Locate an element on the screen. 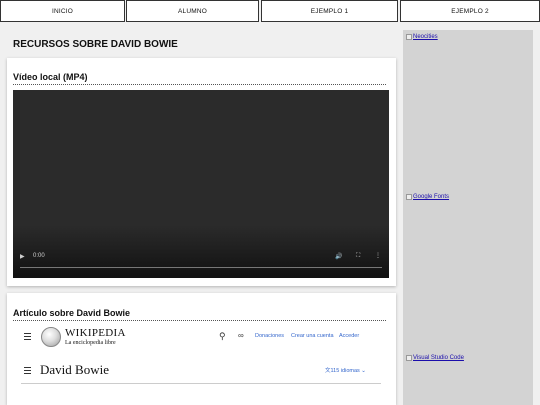 Image resolution: width=540 pixels, height=405 pixels. video-progress-bar is located at coordinates (201, 267).